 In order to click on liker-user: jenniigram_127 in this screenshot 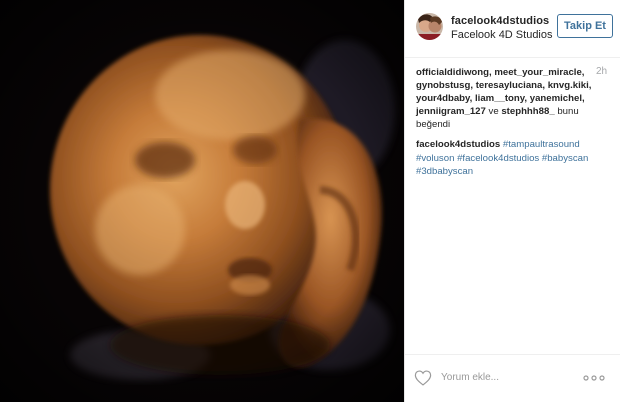, I will do `click(451, 111)`.